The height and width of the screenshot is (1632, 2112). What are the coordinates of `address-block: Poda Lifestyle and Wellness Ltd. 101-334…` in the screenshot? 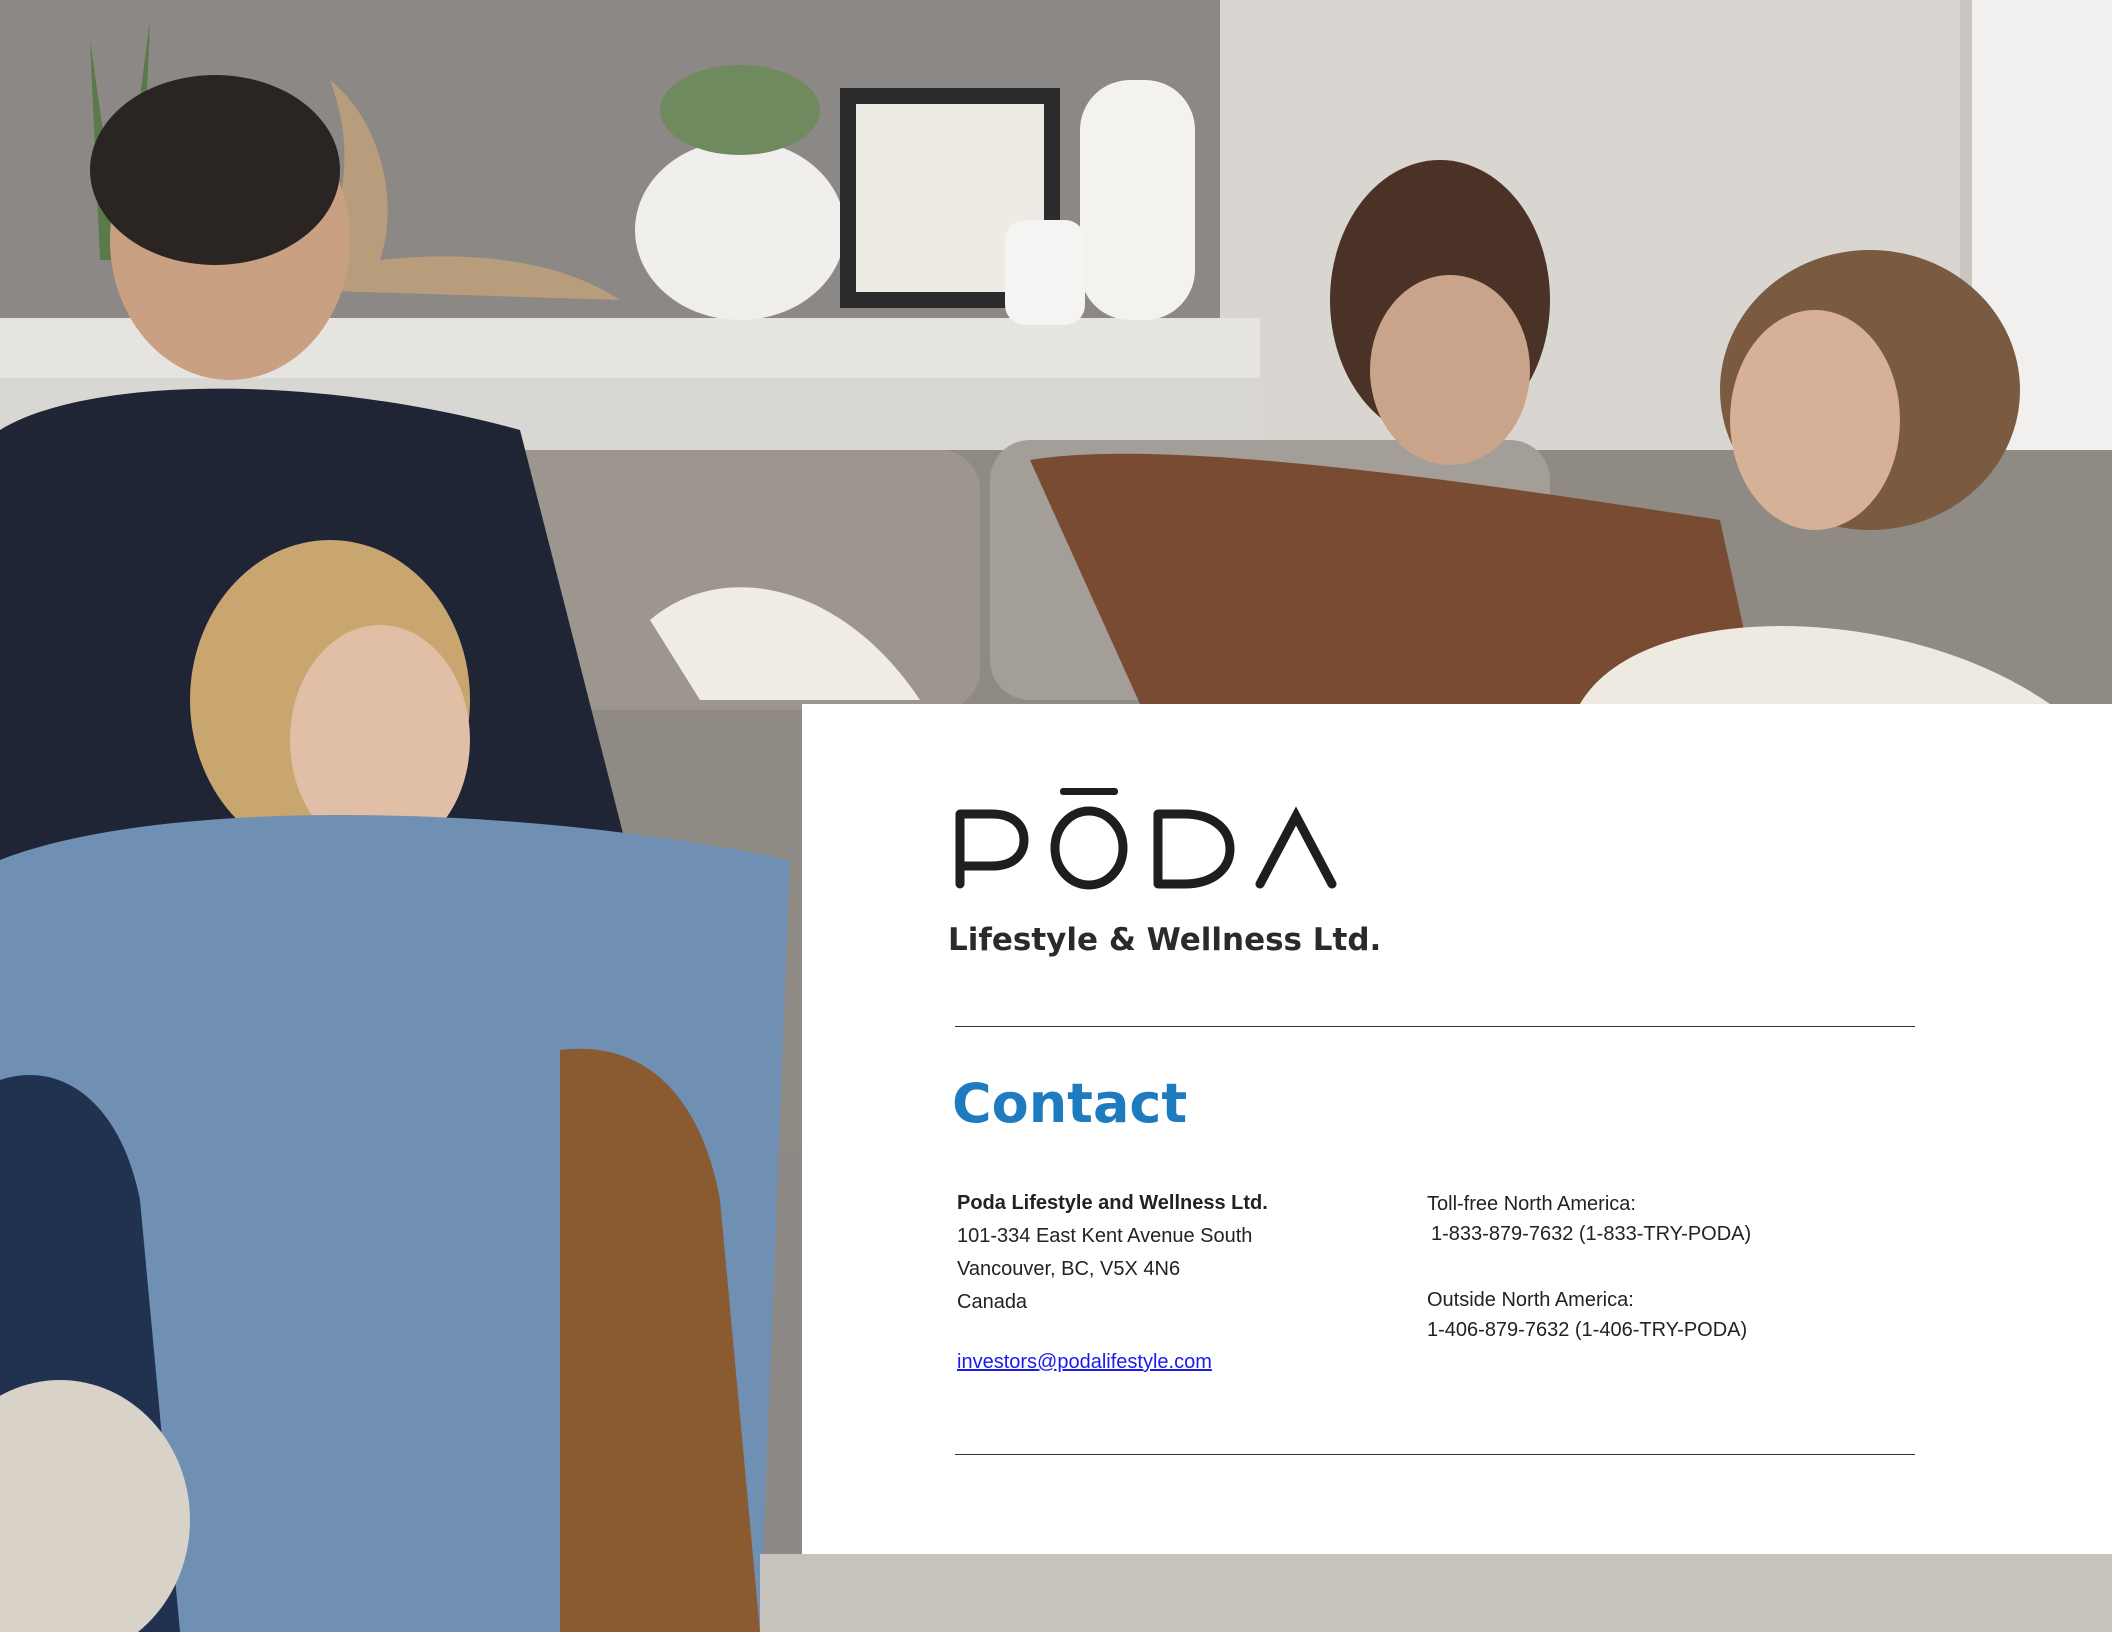 It's located at (1167, 1280).